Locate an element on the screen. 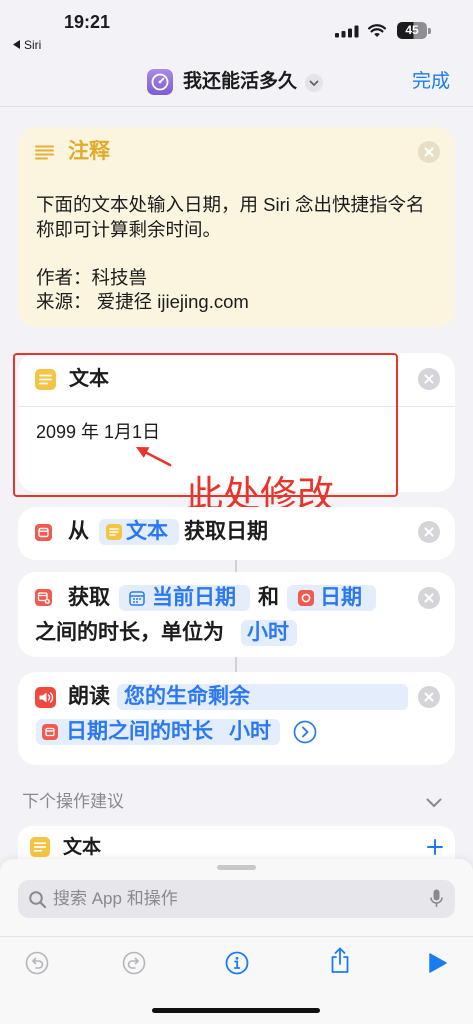  info-icon is located at coordinates (237, 963).